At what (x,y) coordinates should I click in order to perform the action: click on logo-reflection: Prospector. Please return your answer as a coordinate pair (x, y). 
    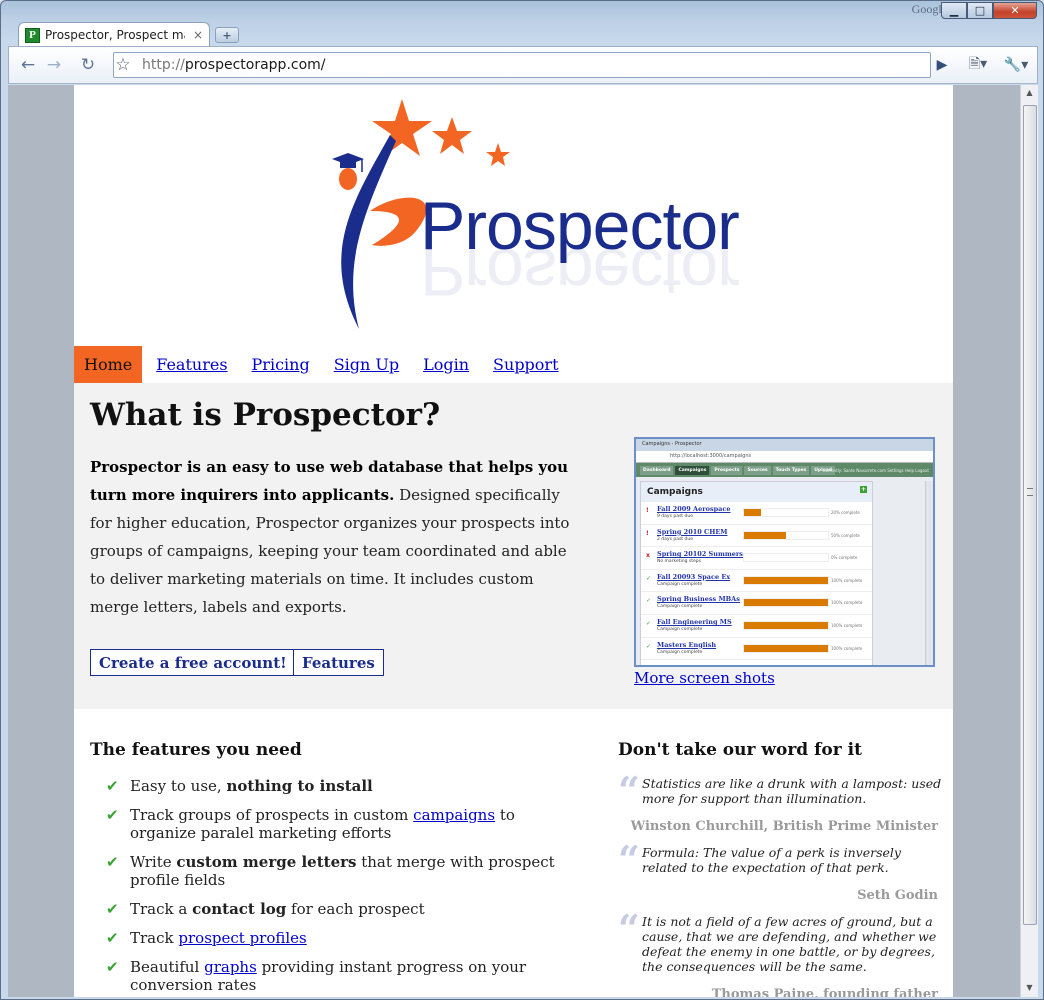
    Looking at the image, I should click on (579, 272).